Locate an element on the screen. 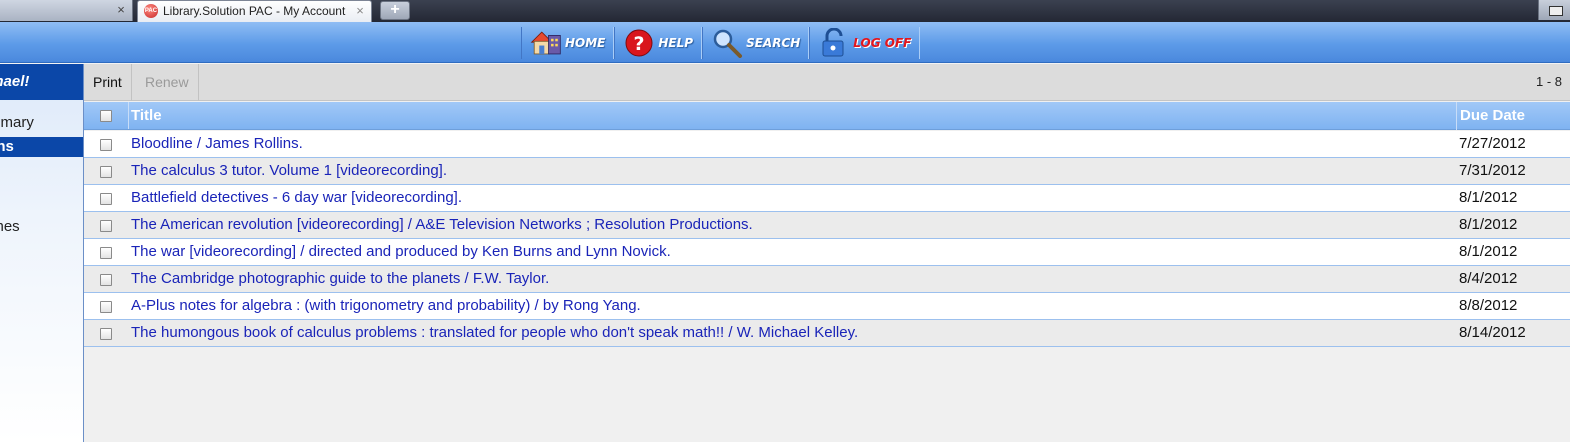  help-button: ? HELP is located at coordinates (658, 43).